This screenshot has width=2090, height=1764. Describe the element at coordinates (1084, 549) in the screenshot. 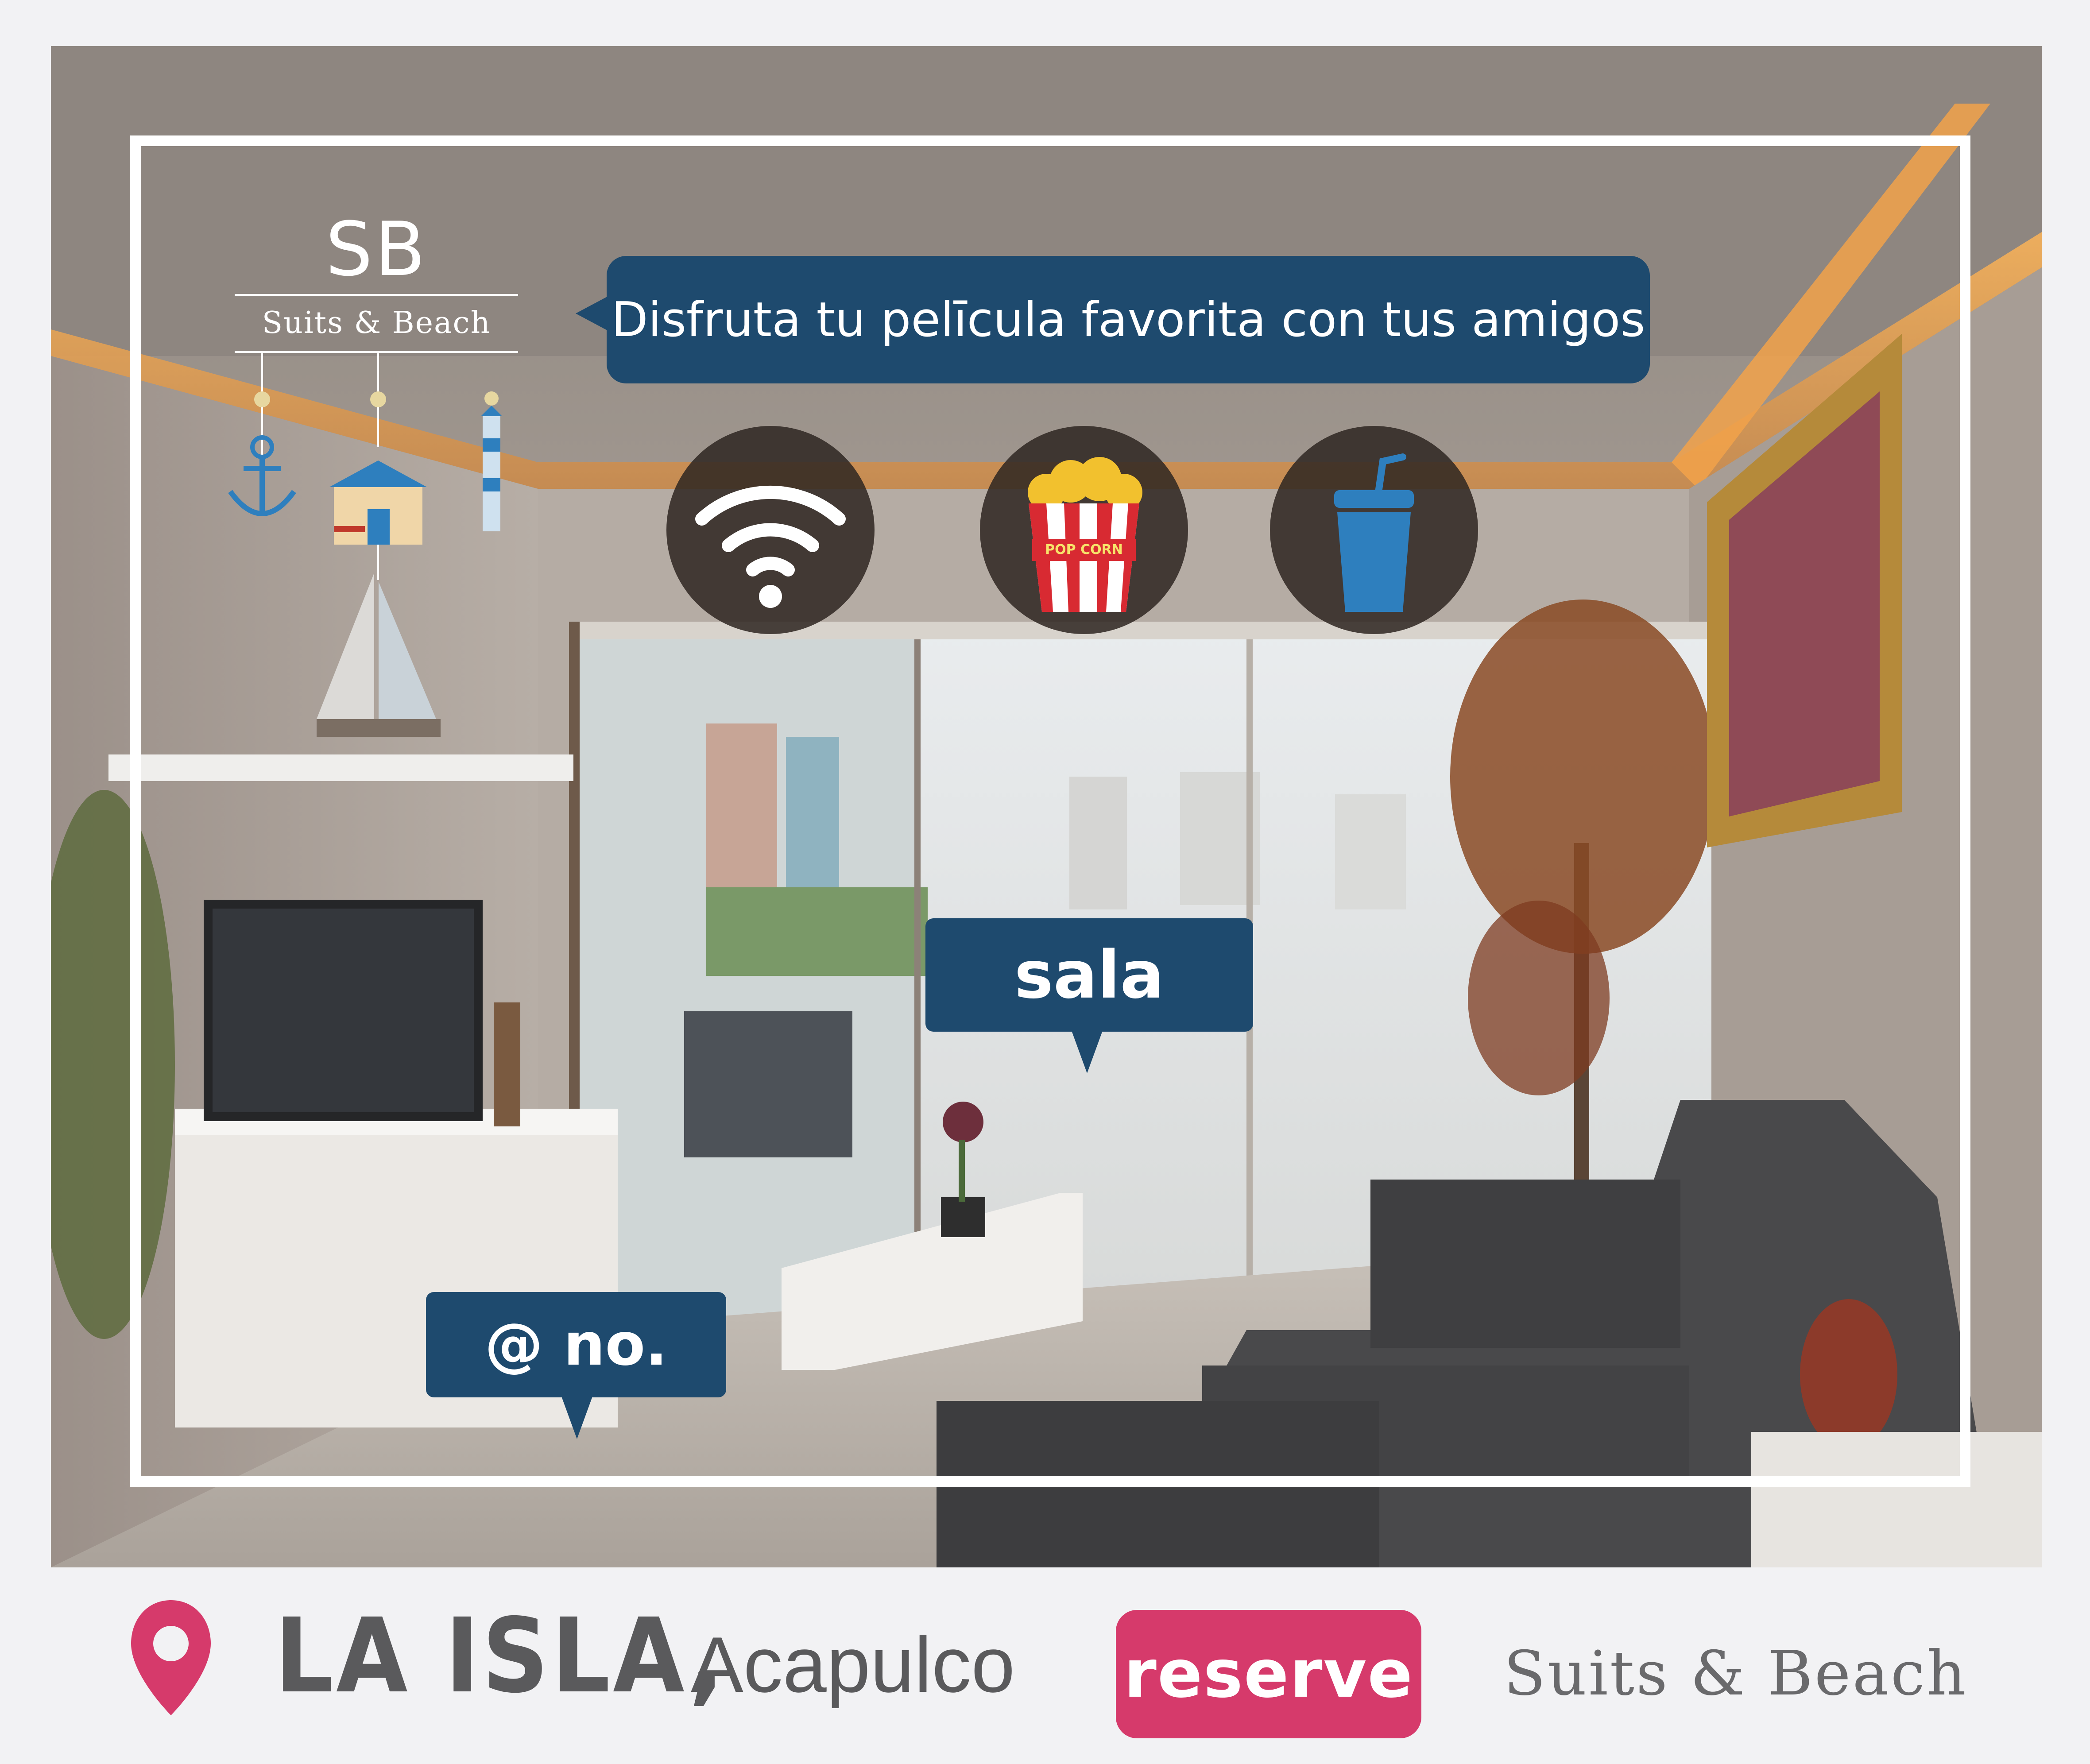

I see `popcorn-label: POP CORN` at that location.